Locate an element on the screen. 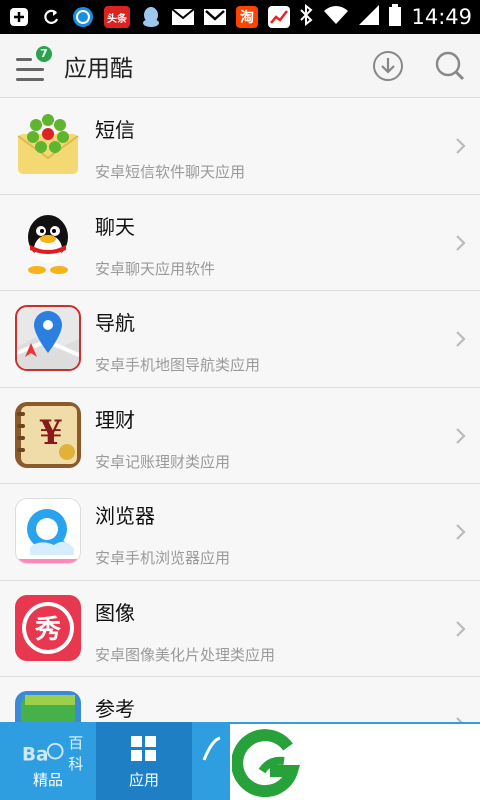 Image resolution: width=480 pixels, height=800 pixels. svg-text: Ba is located at coordinates (35, 754).